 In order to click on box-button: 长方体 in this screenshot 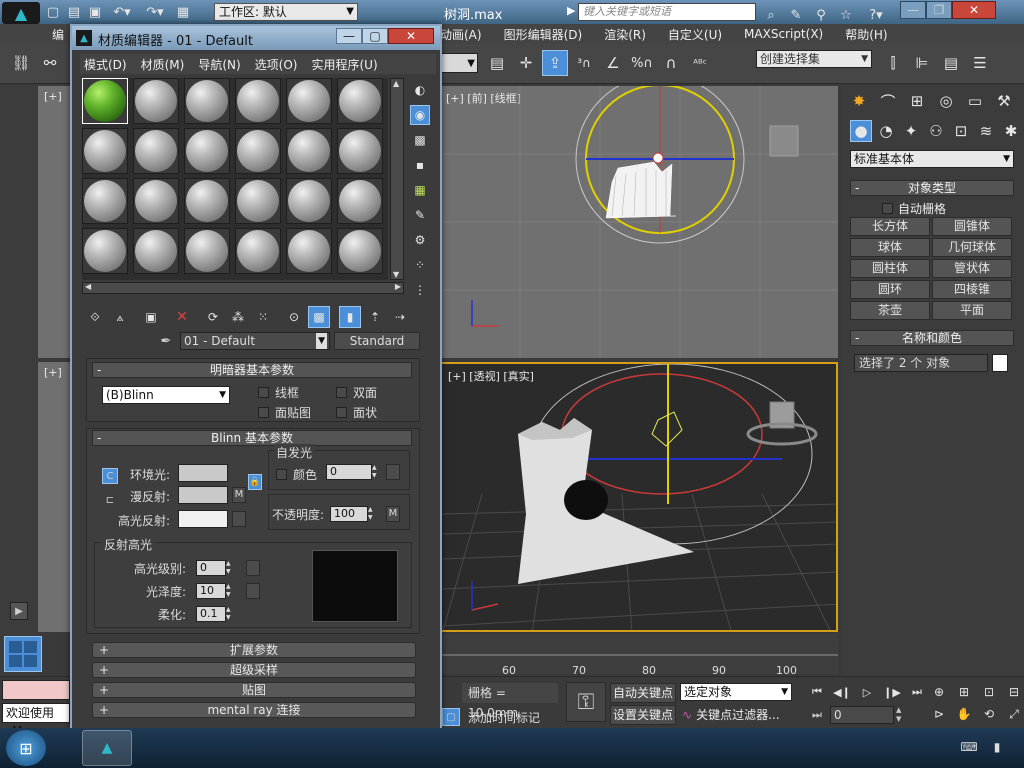, I will do `click(890, 226)`.